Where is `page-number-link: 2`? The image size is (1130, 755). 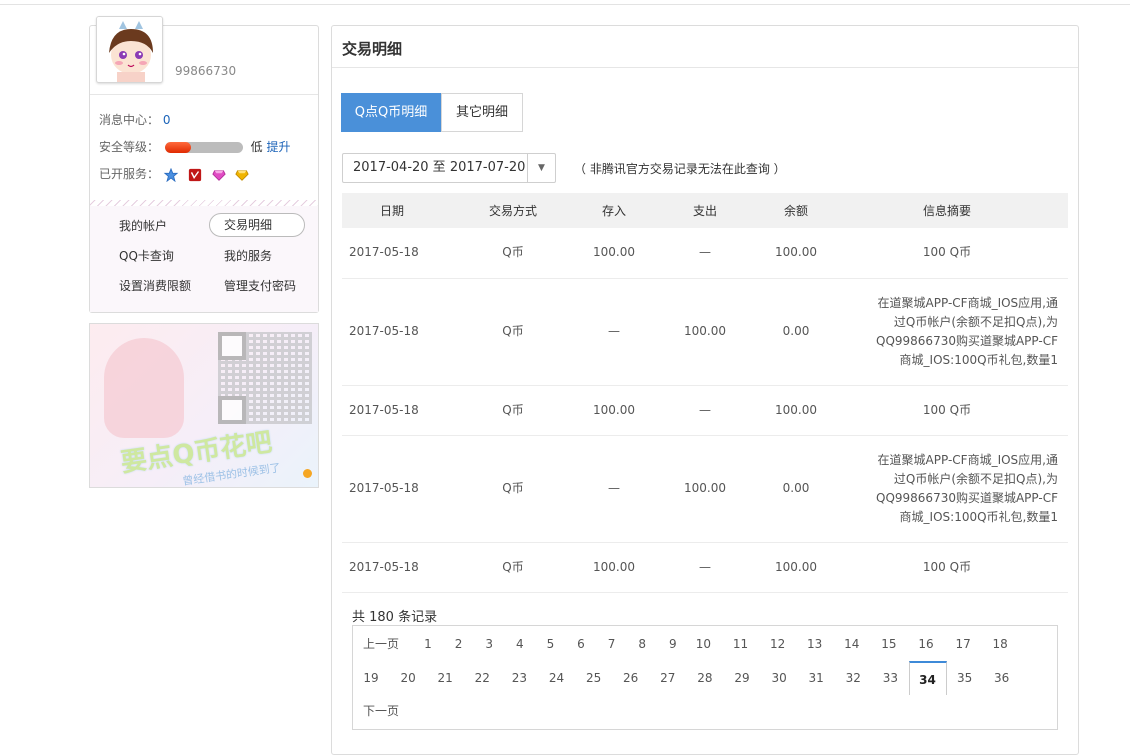
page-number-link: 2 is located at coordinates (459, 644).